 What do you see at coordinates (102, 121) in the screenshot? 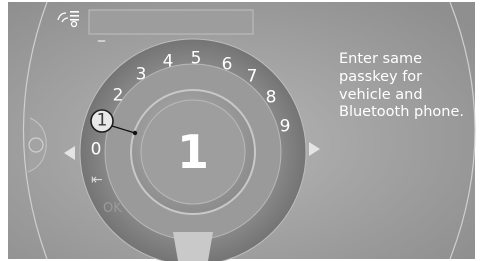
I see `digit-1: 1` at bounding box center [102, 121].